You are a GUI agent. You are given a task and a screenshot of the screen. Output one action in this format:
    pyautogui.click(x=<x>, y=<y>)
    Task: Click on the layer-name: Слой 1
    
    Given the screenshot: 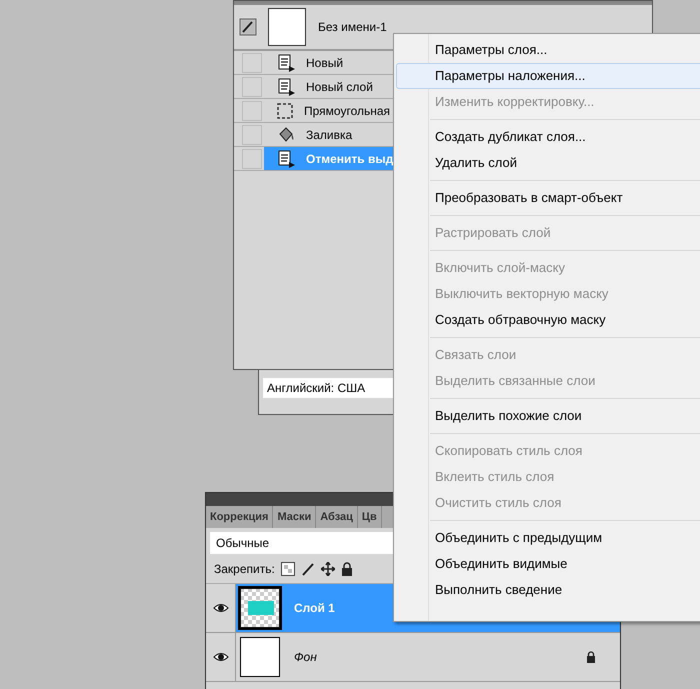 What is the action you would take?
    pyautogui.click(x=314, y=608)
    